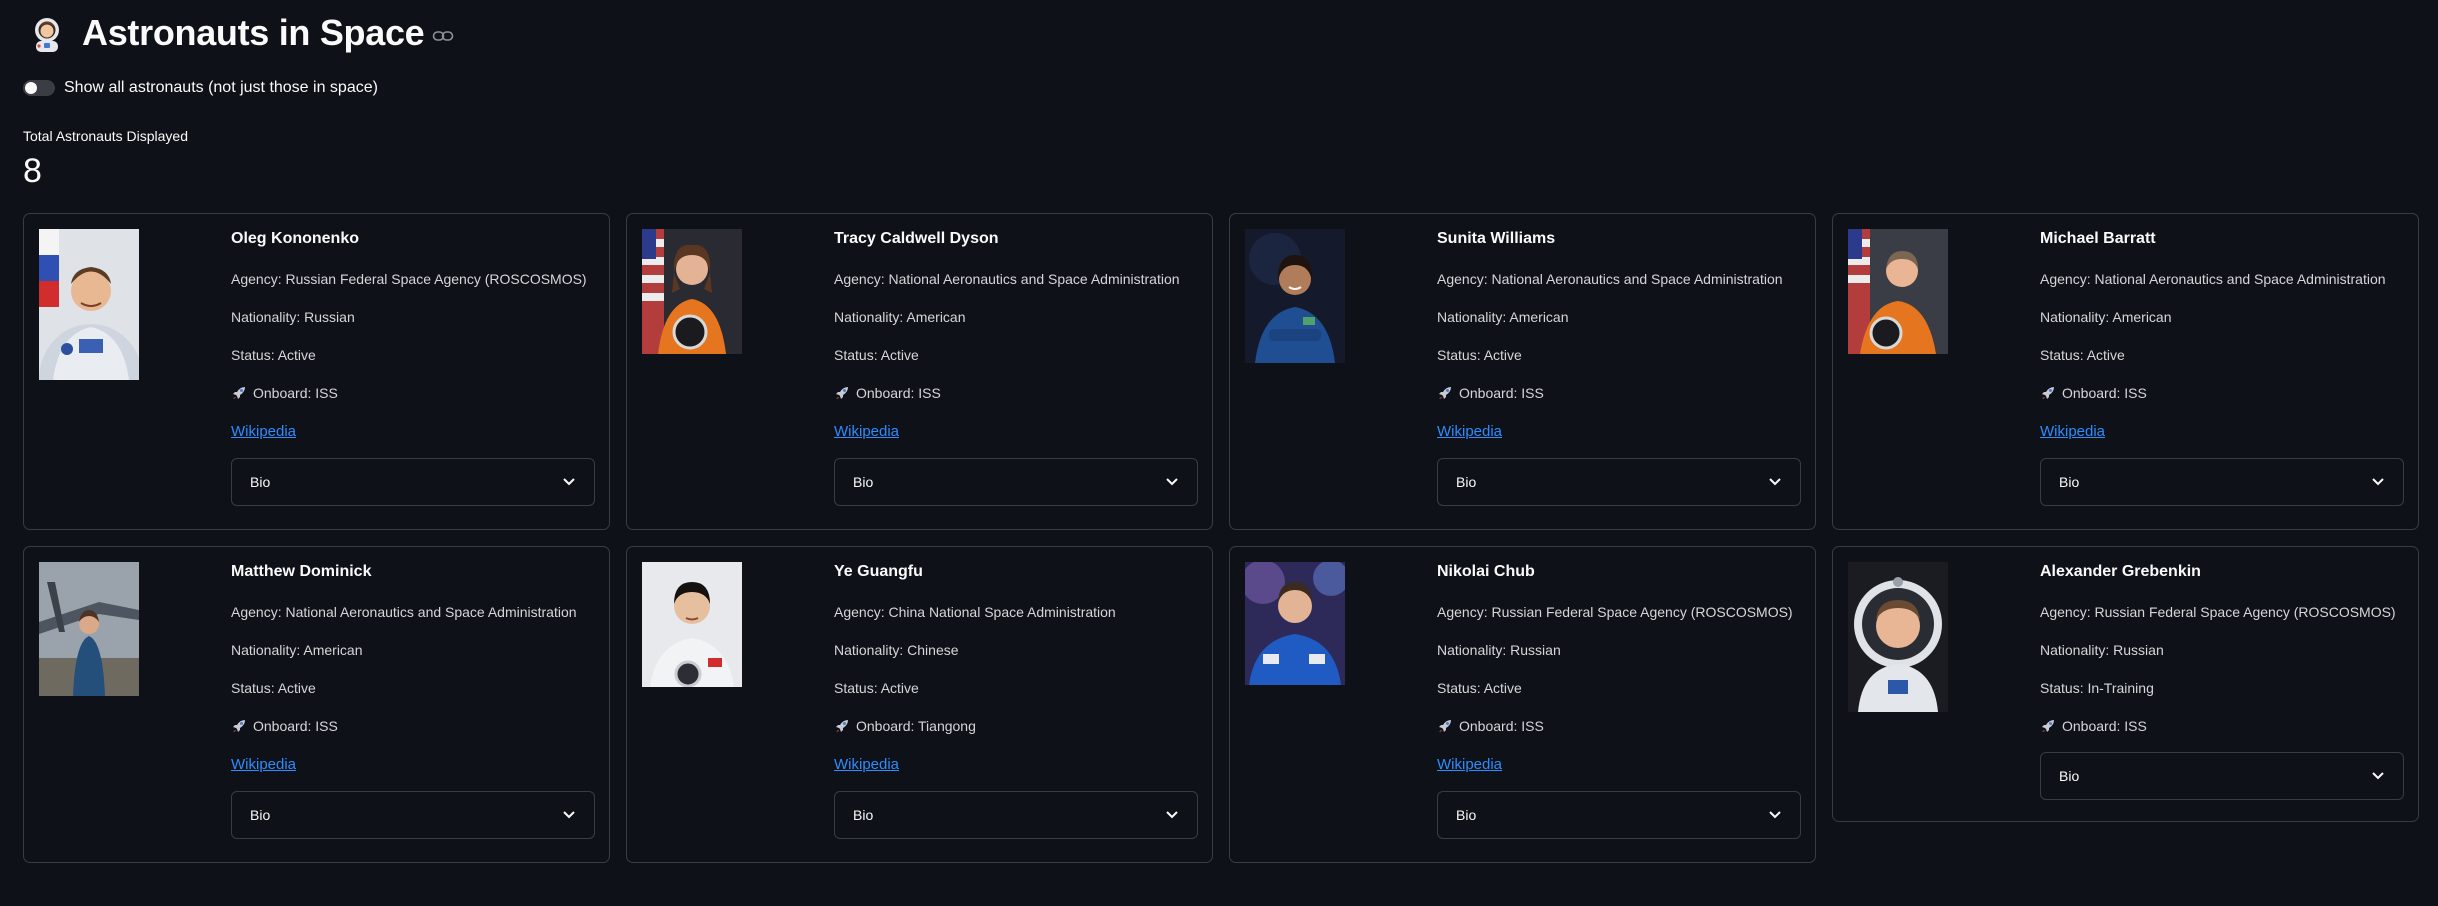 The width and height of the screenshot is (2438, 906). I want to click on page-header: Astronauts in Space, so click(241, 33).